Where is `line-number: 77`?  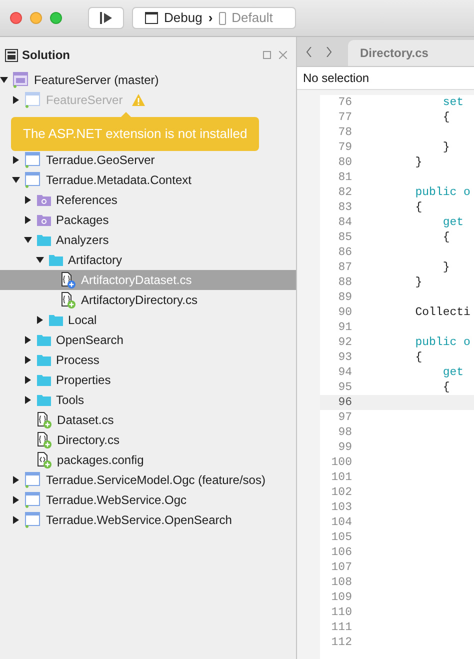 line-number: 77 is located at coordinates (344, 117).